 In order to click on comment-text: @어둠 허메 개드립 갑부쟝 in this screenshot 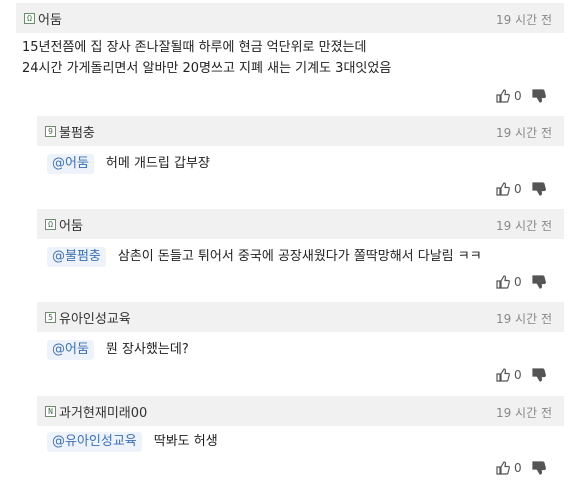, I will do `click(128, 163)`.